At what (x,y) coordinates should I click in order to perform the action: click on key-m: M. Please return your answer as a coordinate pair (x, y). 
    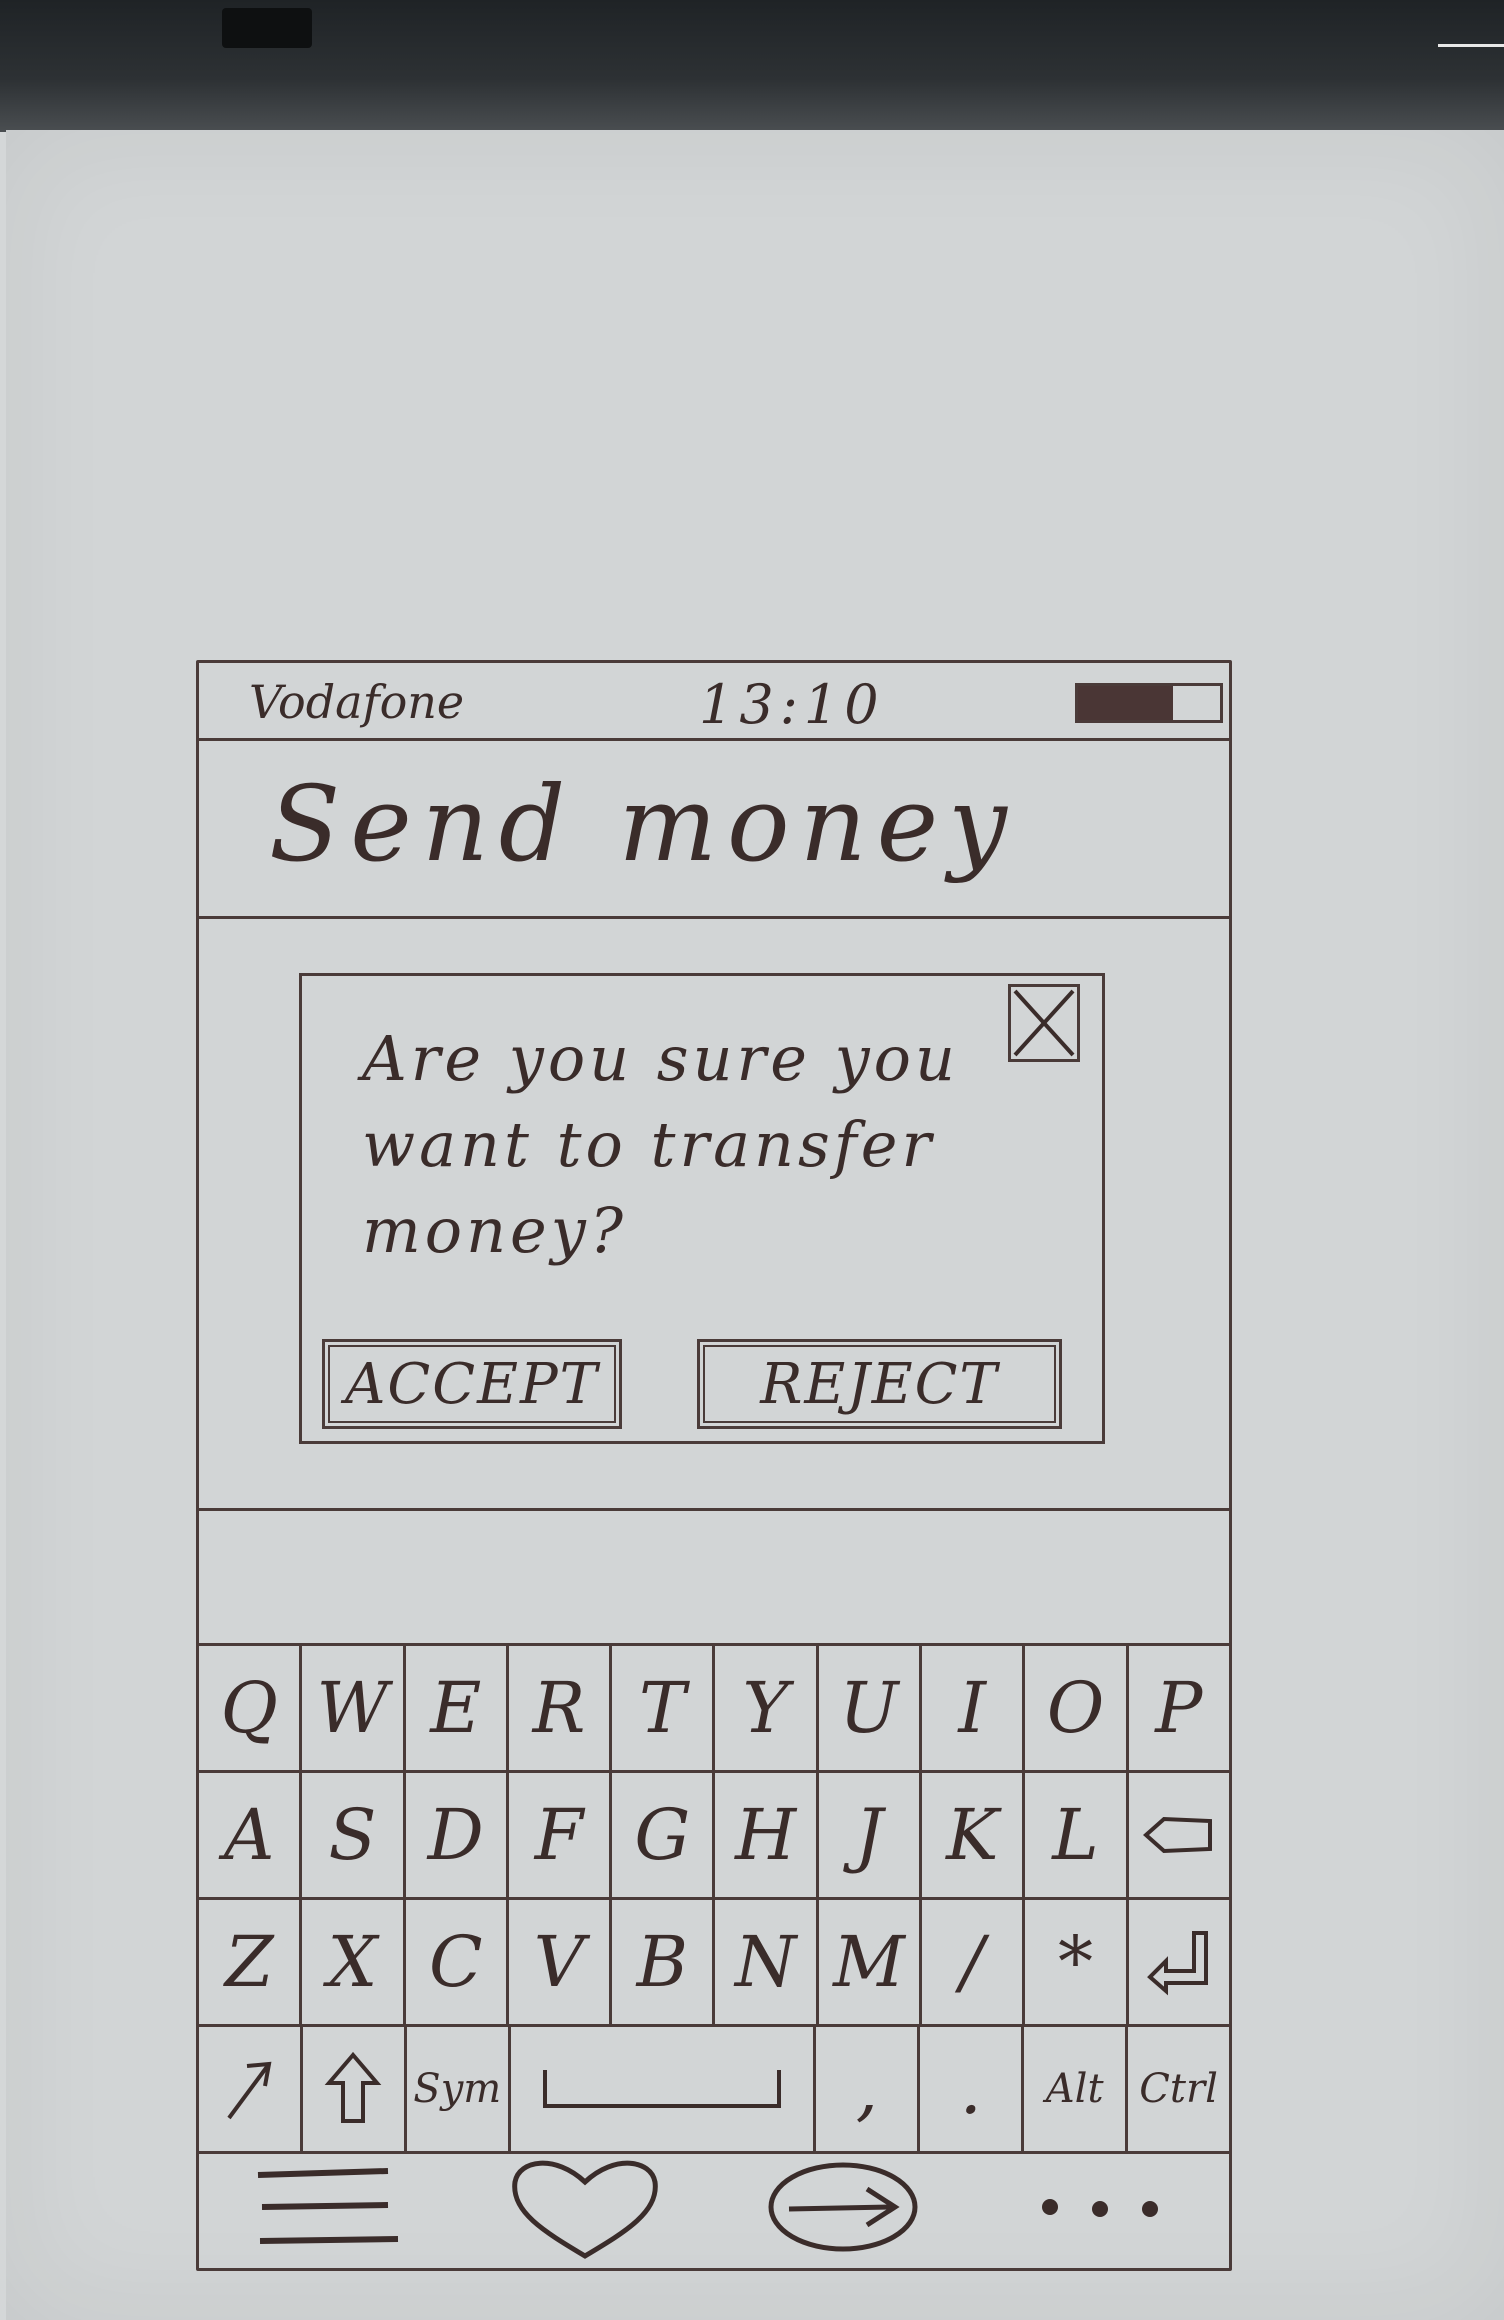
    Looking at the image, I should click on (871, 1962).